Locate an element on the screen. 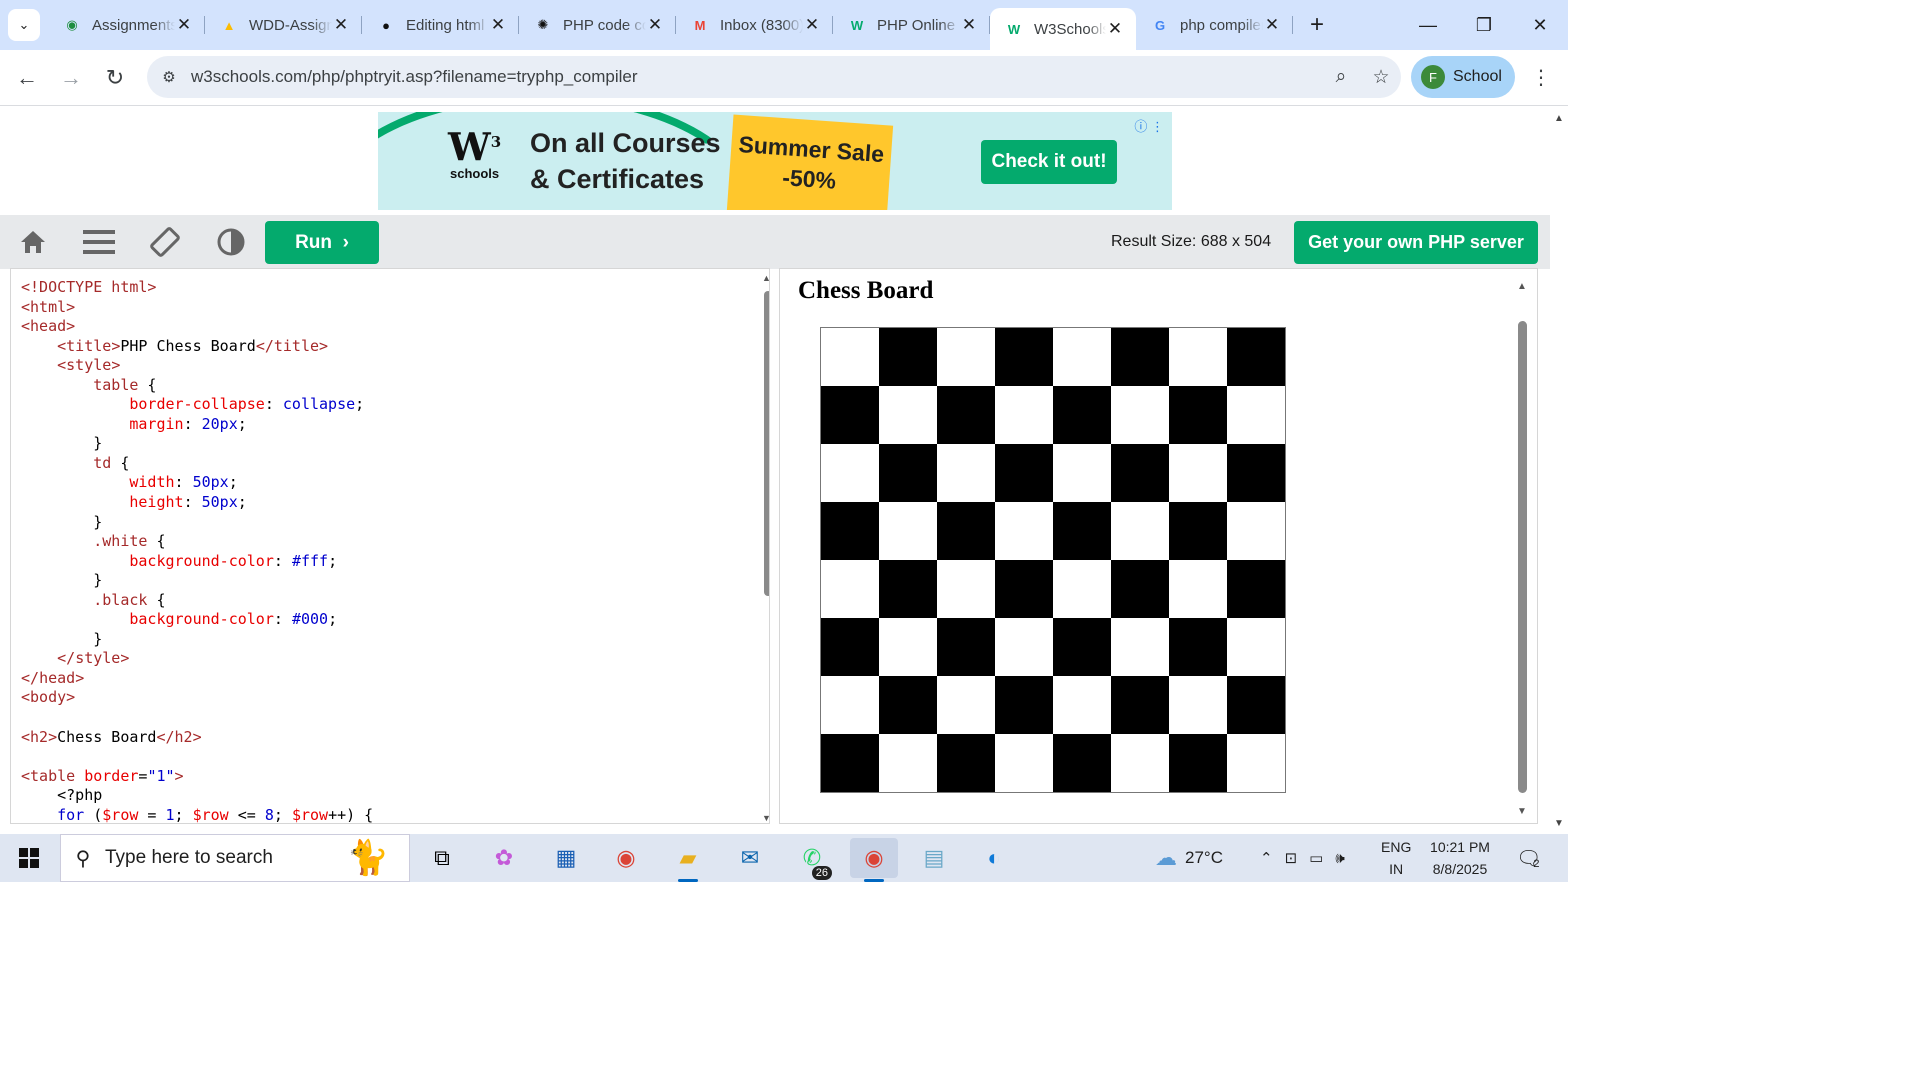  code-scrollbar: ▲ ▼ is located at coordinates (765, 546).